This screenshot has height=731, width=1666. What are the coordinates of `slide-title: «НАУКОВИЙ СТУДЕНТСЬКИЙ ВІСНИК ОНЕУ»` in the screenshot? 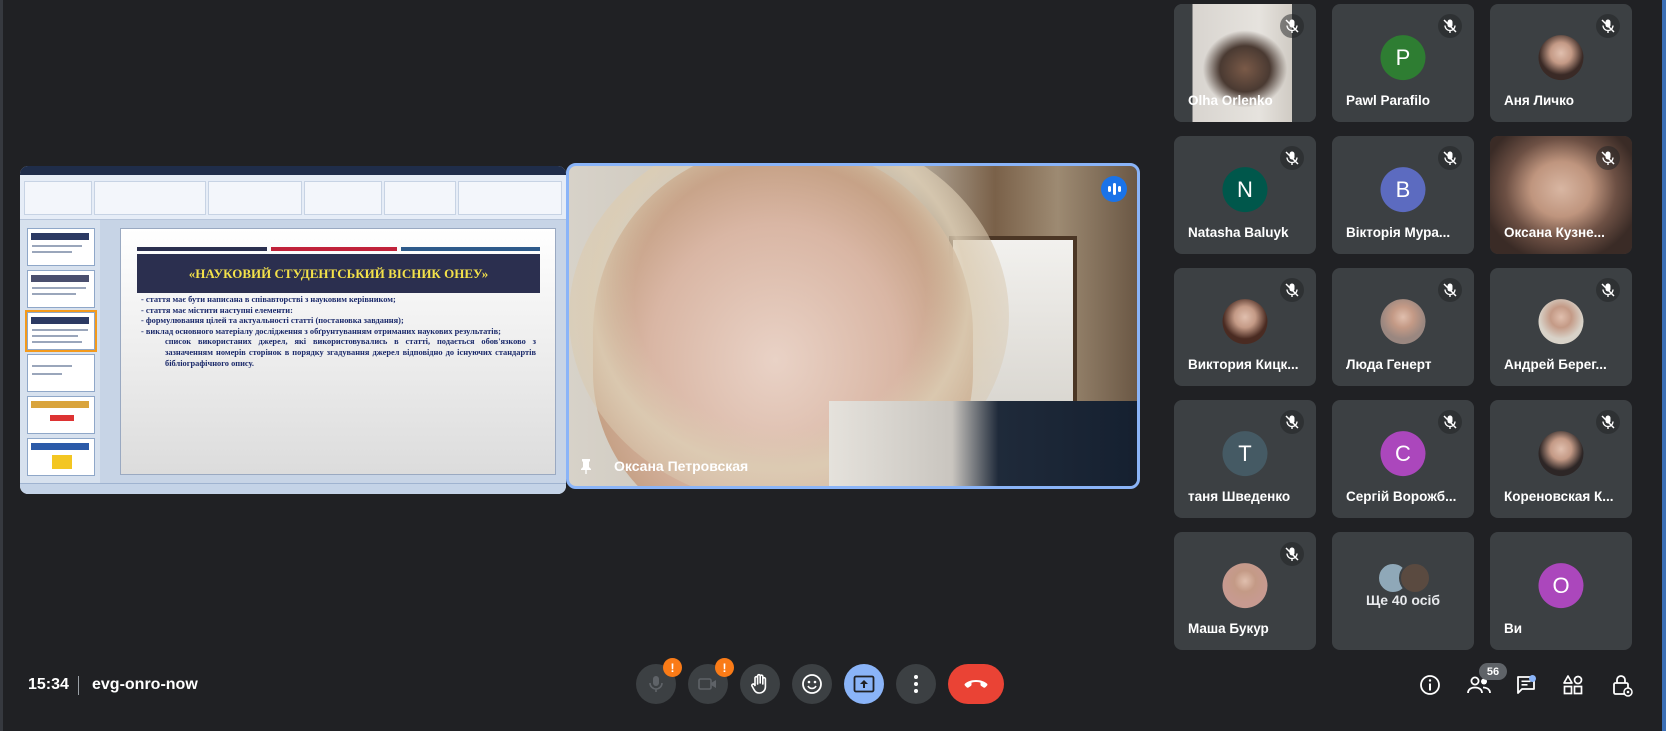 It's located at (338, 273).